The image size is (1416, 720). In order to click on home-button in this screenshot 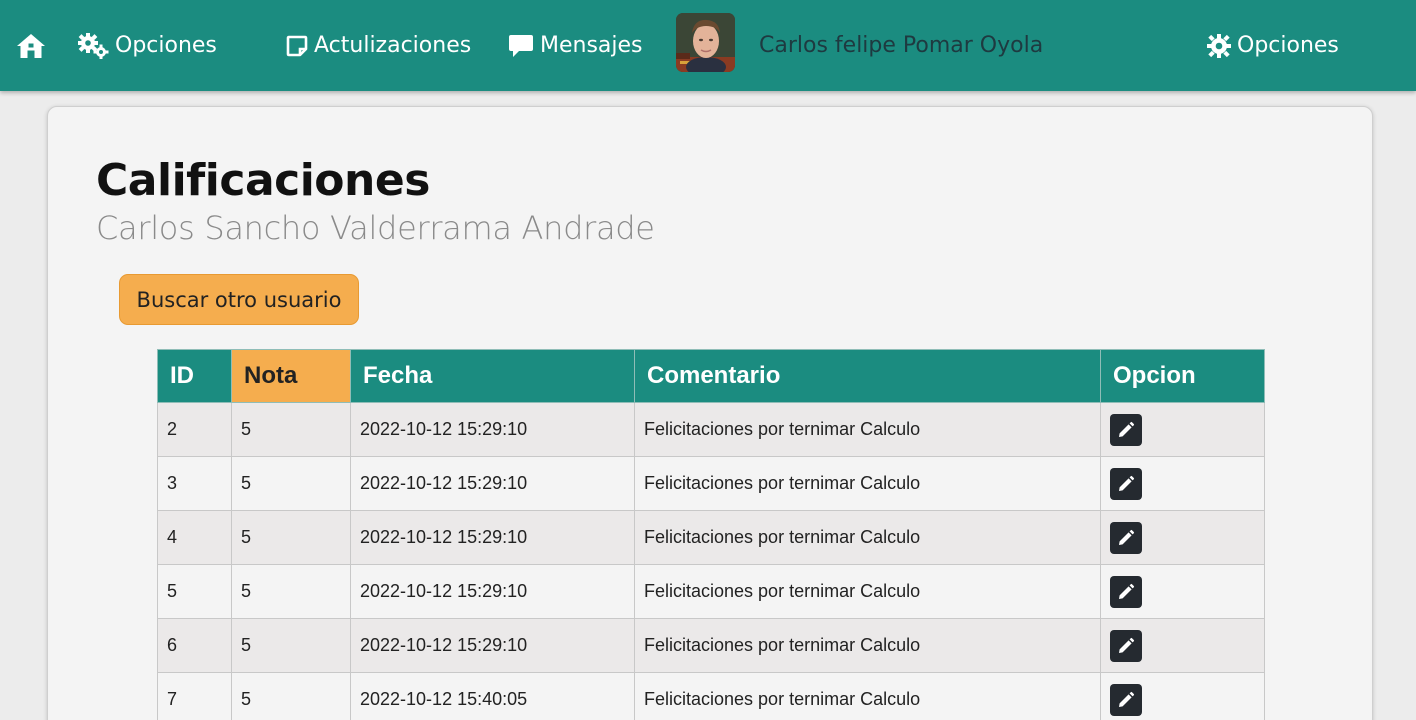, I will do `click(34, 45)`.